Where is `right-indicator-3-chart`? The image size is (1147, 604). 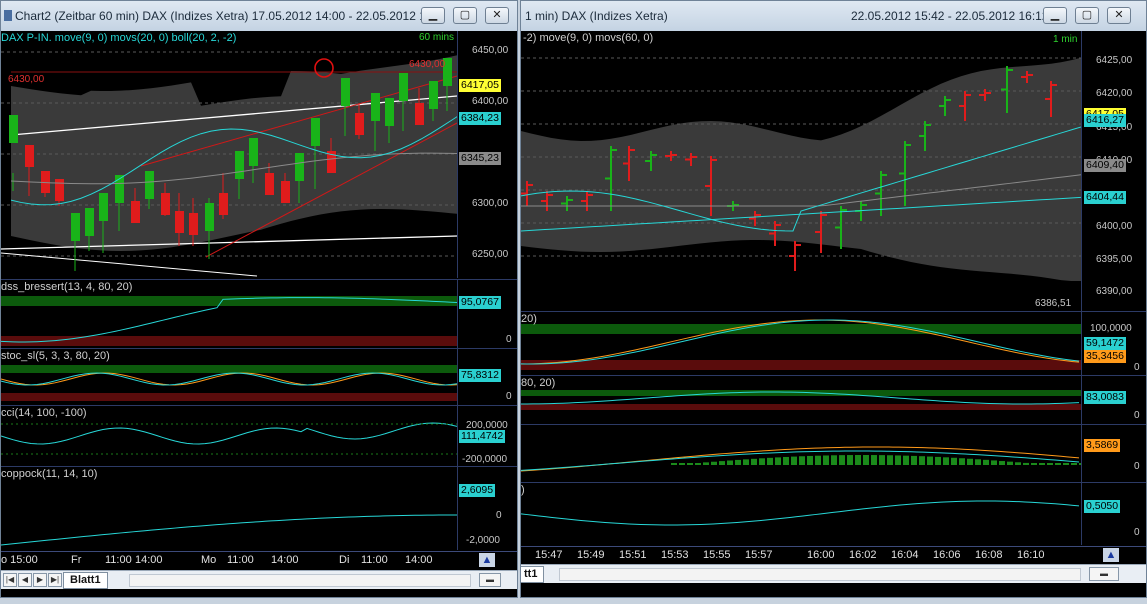 right-indicator-3-chart is located at coordinates (801, 459).